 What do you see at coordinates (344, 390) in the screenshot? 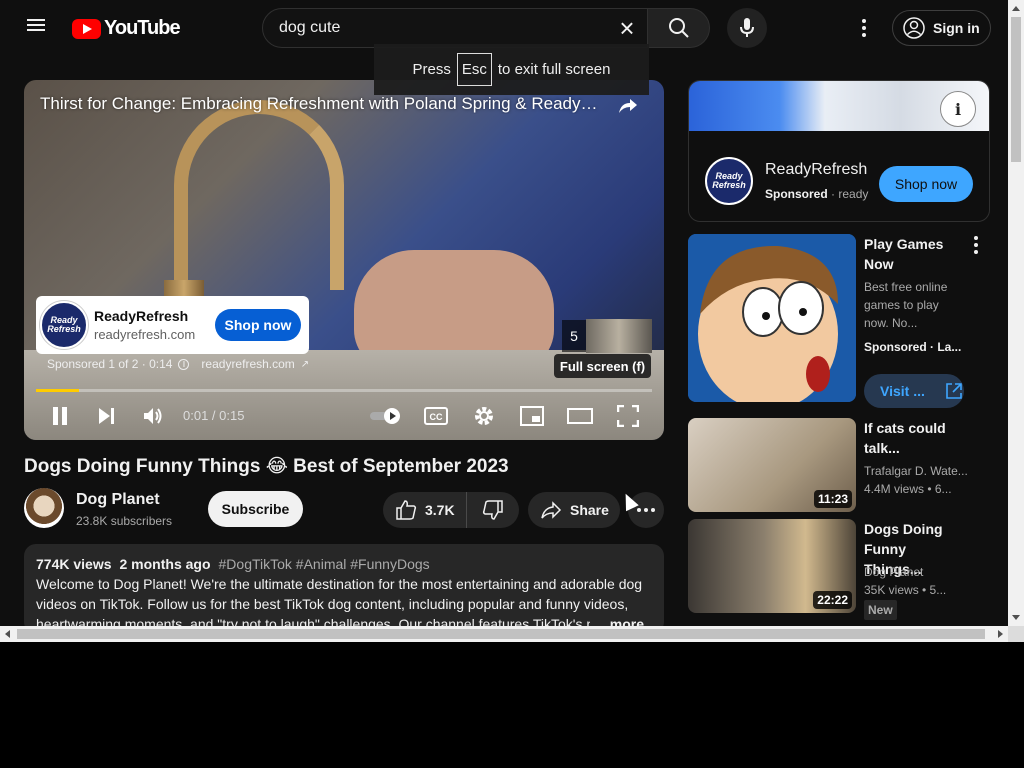
I see `progress-bar` at bounding box center [344, 390].